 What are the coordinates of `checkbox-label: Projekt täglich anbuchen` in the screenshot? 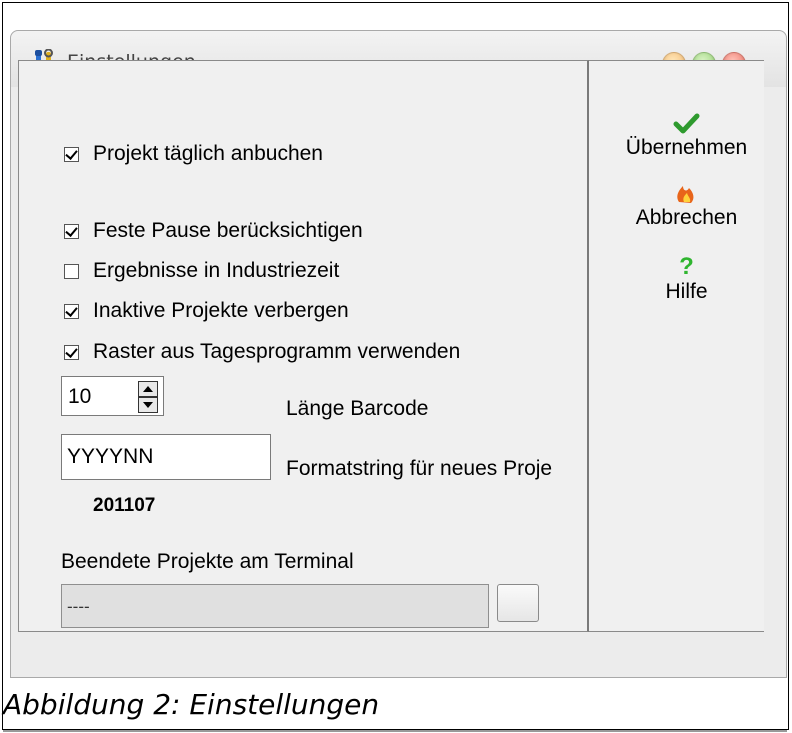 It's located at (208, 153).